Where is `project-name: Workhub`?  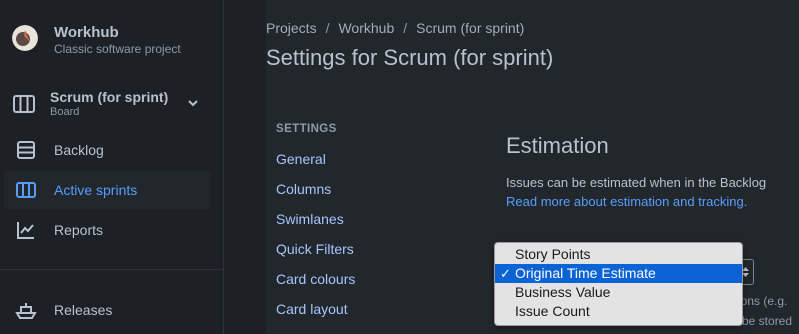 project-name: Workhub is located at coordinates (86, 32).